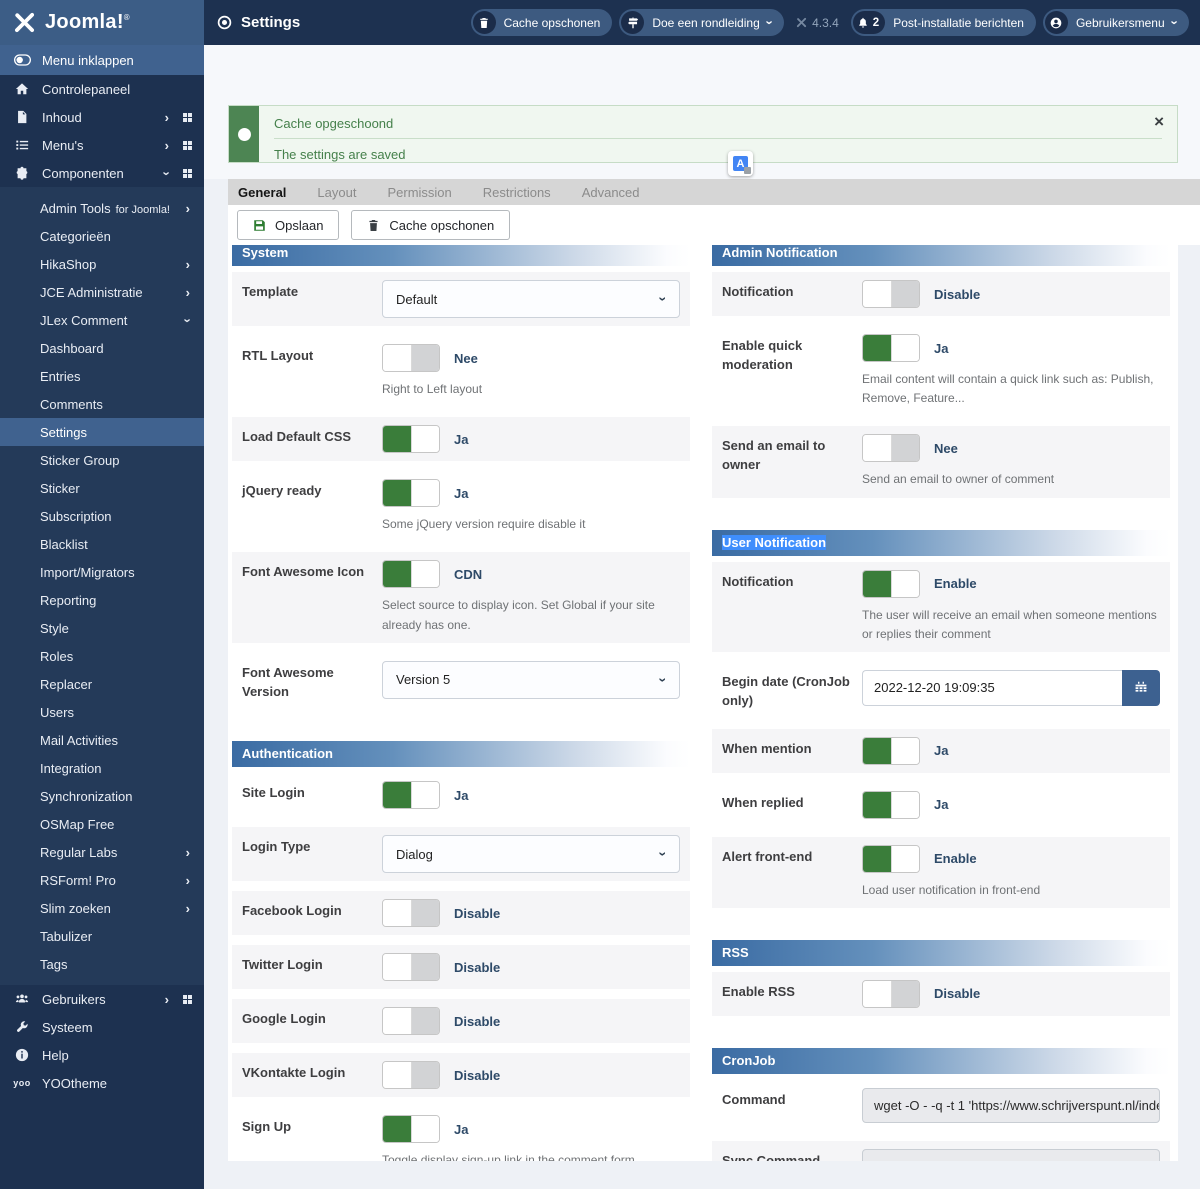  Describe the element at coordinates (102, 684) in the screenshot. I see `sidebar-item-replacer: Replacer` at that location.